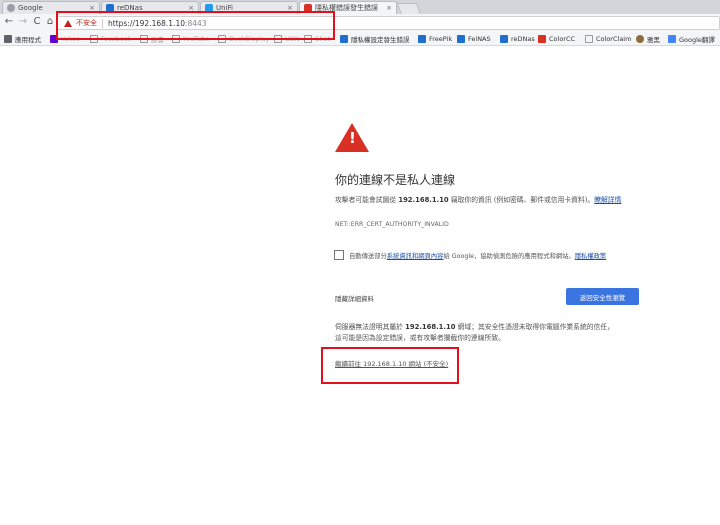 The image size is (720, 525). What do you see at coordinates (354, 298) in the screenshot?
I see `hide-details-button: 隱藏詳細資料` at bounding box center [354, 298].